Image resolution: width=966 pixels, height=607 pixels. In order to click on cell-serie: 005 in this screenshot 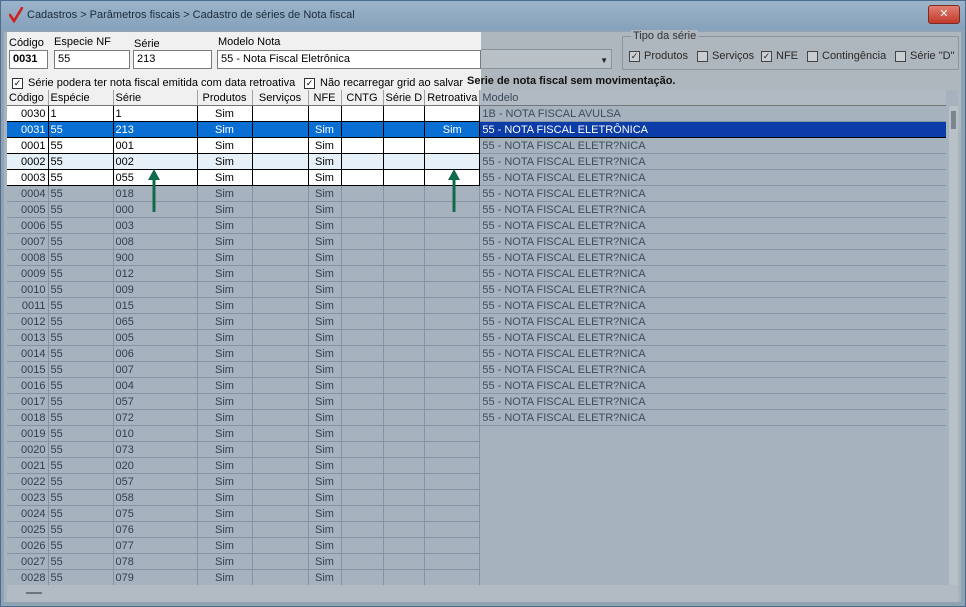, I will do `click(155, 337)`.